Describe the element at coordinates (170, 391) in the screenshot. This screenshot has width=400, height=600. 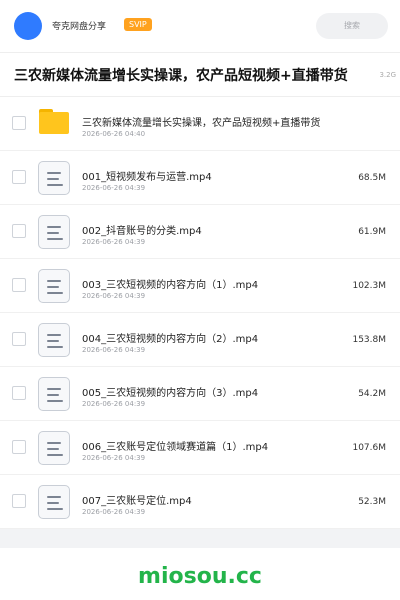
I see `file-name: 005_三农短视频的内容方向（3）.mp4` at that location.